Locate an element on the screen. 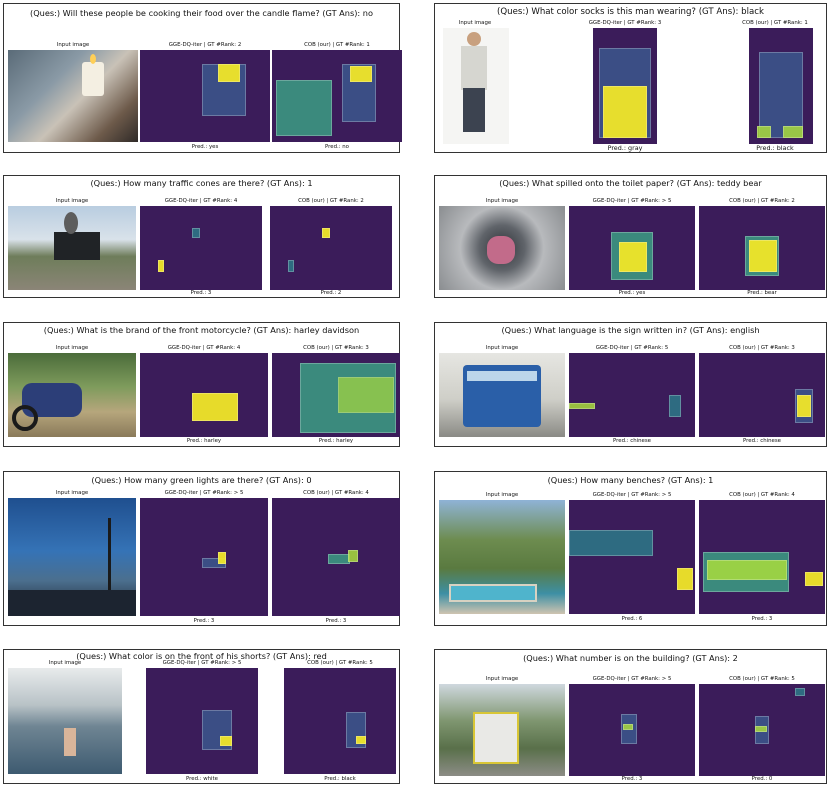 This screenshot has height=787, width=830. pred-ours: Pred.: bear is located at coordinates (762, 293).